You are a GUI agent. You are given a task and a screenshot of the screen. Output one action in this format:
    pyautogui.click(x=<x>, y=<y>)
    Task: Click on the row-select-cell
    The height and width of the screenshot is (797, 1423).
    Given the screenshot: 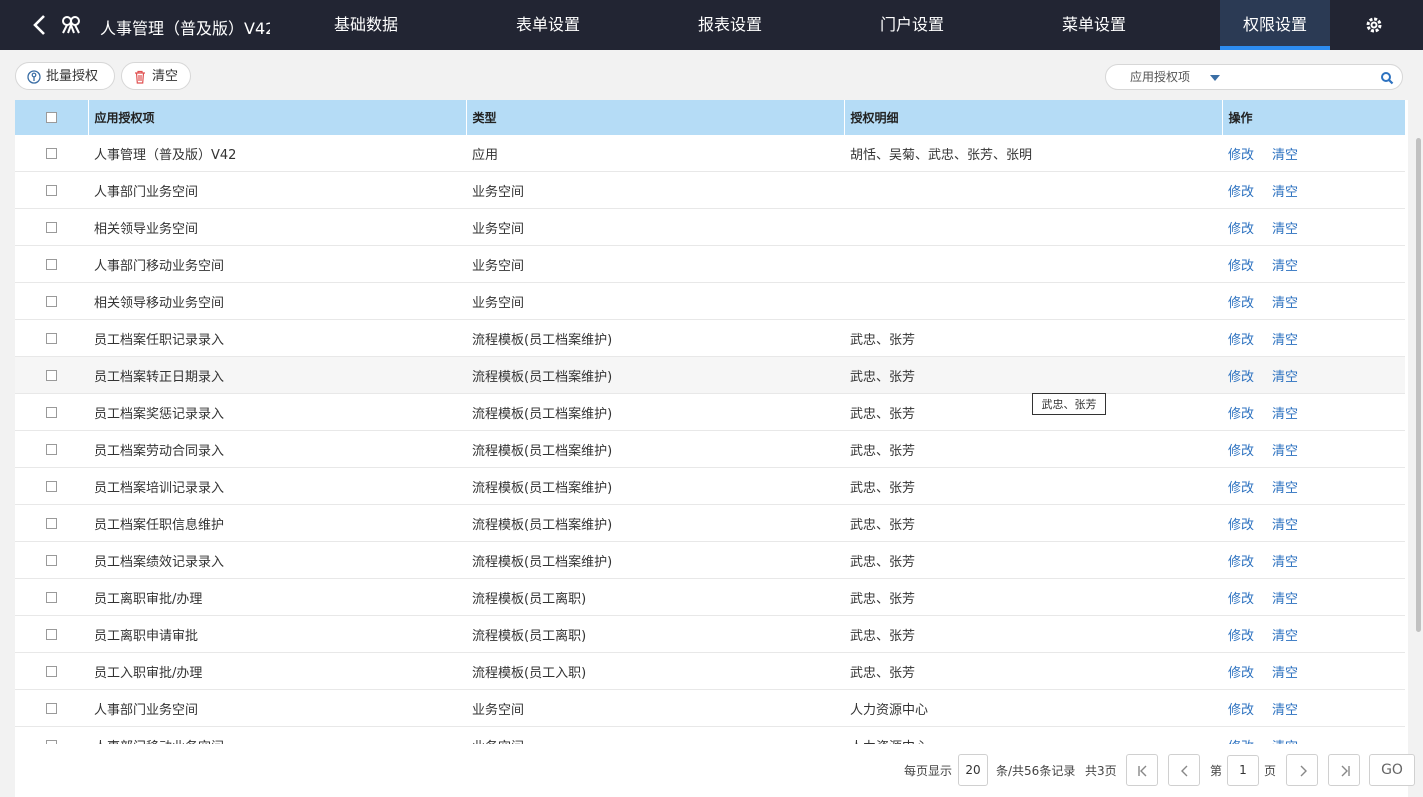 What is the action you would take?
    pyautogui.click(x=51, y=449)
    